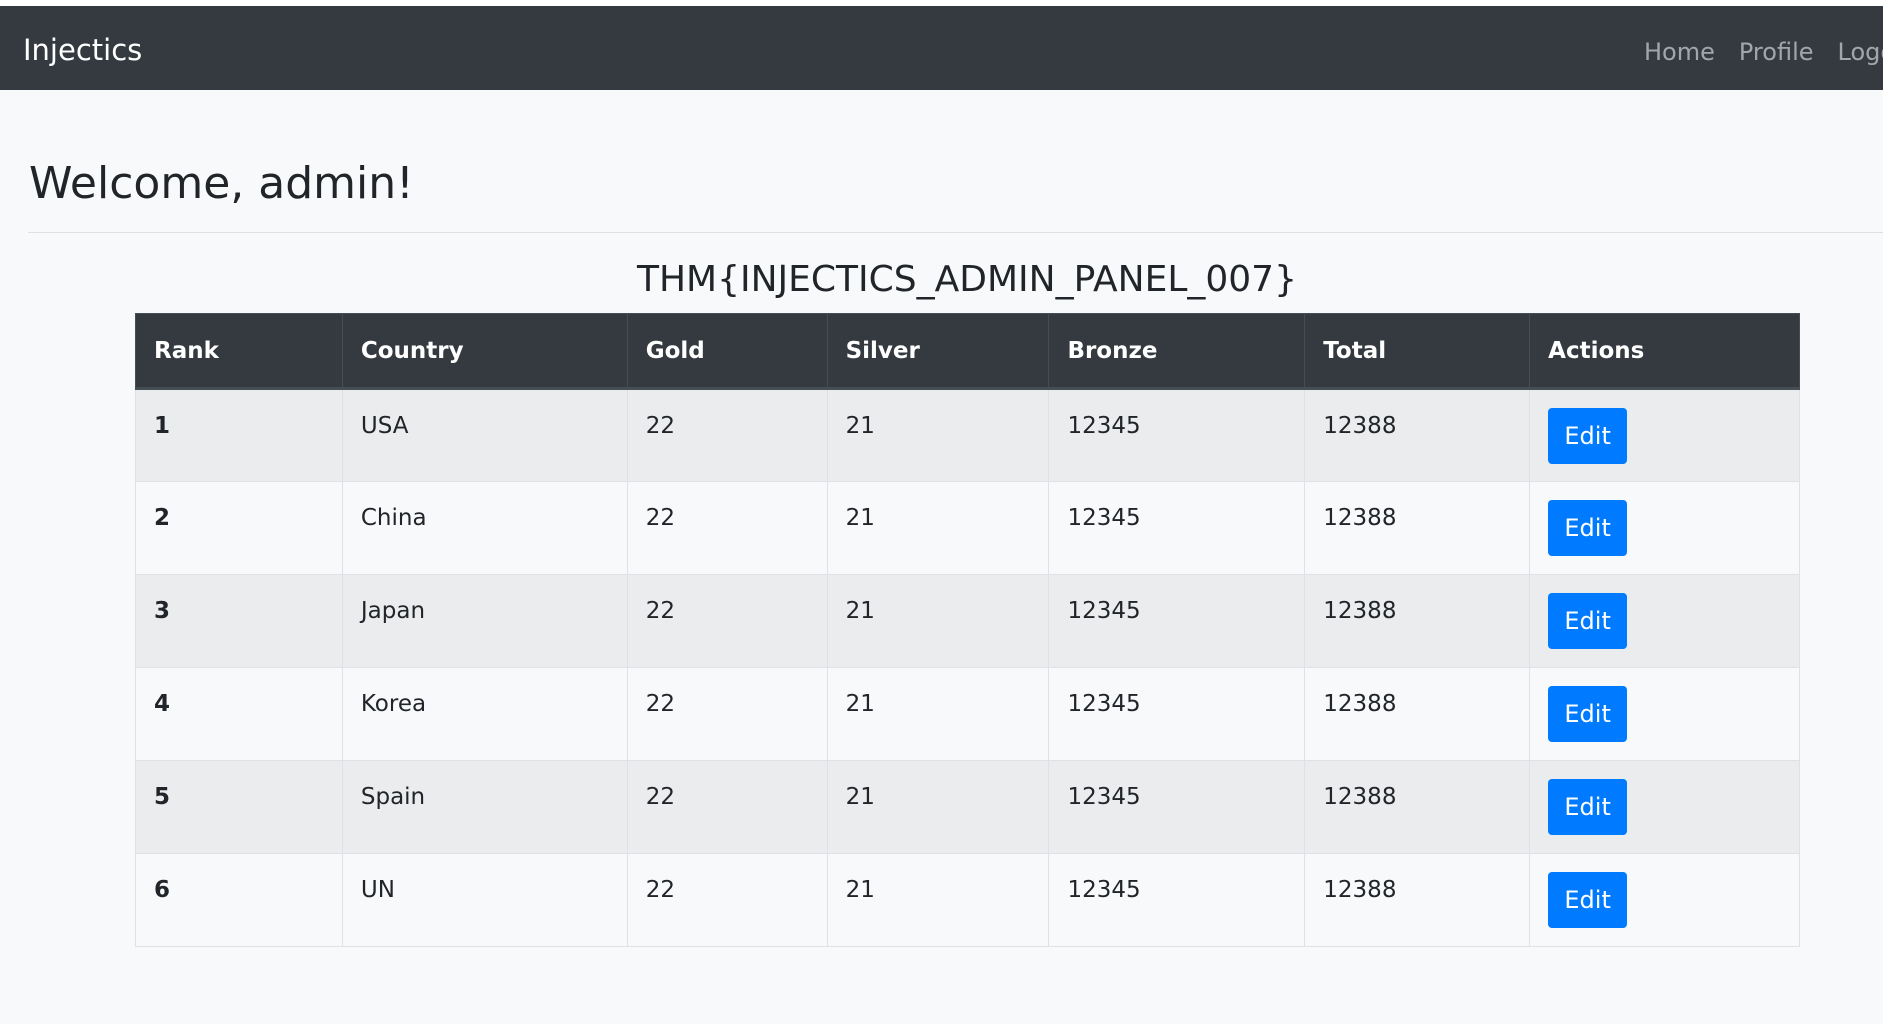 The image size is (1883, 1024). What do you see at coordinates (162, 425) in the screenshot?
I see `rank-value: 1` at bounding box center [162, 425].